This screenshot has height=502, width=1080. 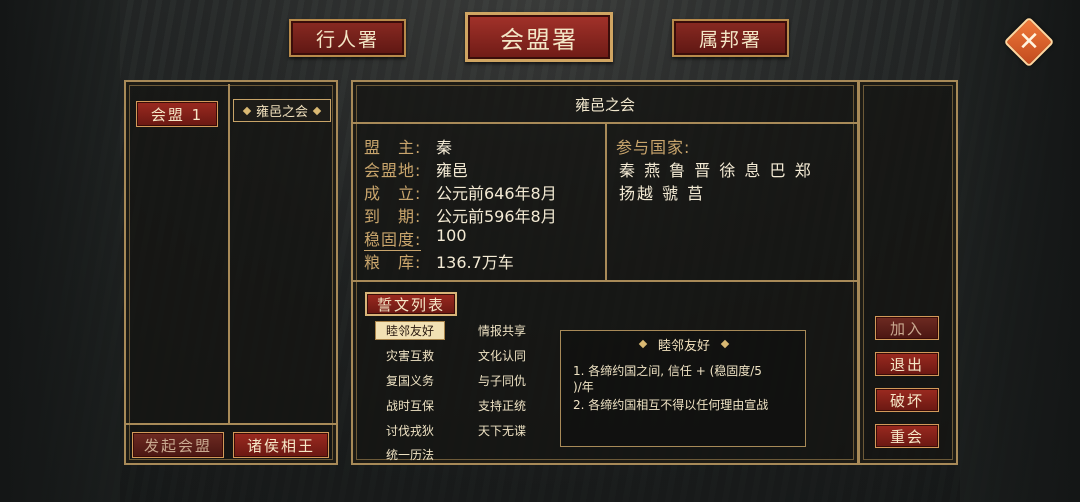 I want to click on leader-value: 秦, so click(x=444, y=147).